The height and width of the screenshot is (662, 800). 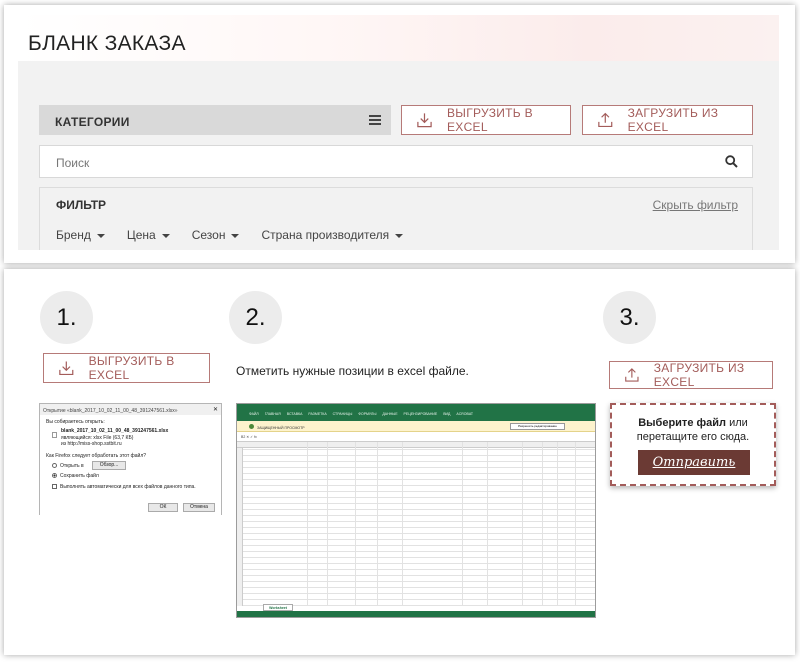 What do you see at coordinates (731, 161) in the screenshot?
I see `search-icon` at bounding box center [731, 161].